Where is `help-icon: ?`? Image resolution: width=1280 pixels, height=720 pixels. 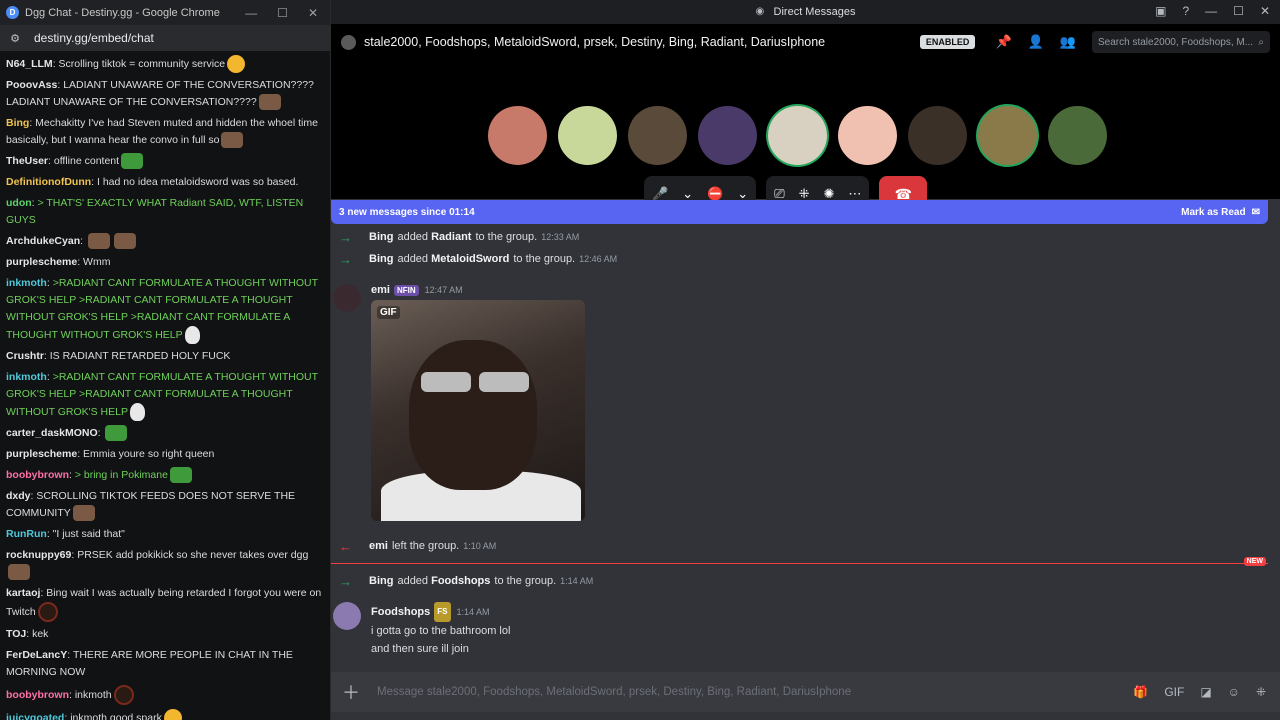 help-icon: ? is located at coordinates (1185, 11).